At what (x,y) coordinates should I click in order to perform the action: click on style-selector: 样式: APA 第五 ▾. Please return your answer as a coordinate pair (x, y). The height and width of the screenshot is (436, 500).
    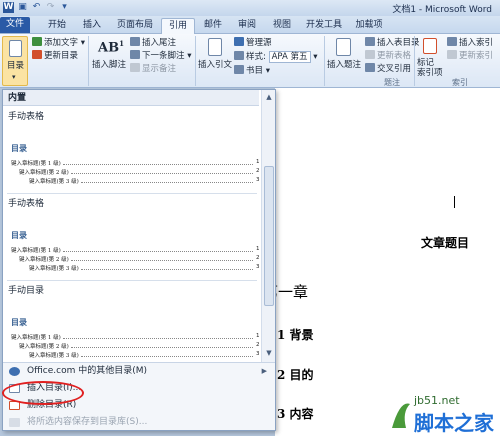
    Looking at the image, I should click on (275, 57).